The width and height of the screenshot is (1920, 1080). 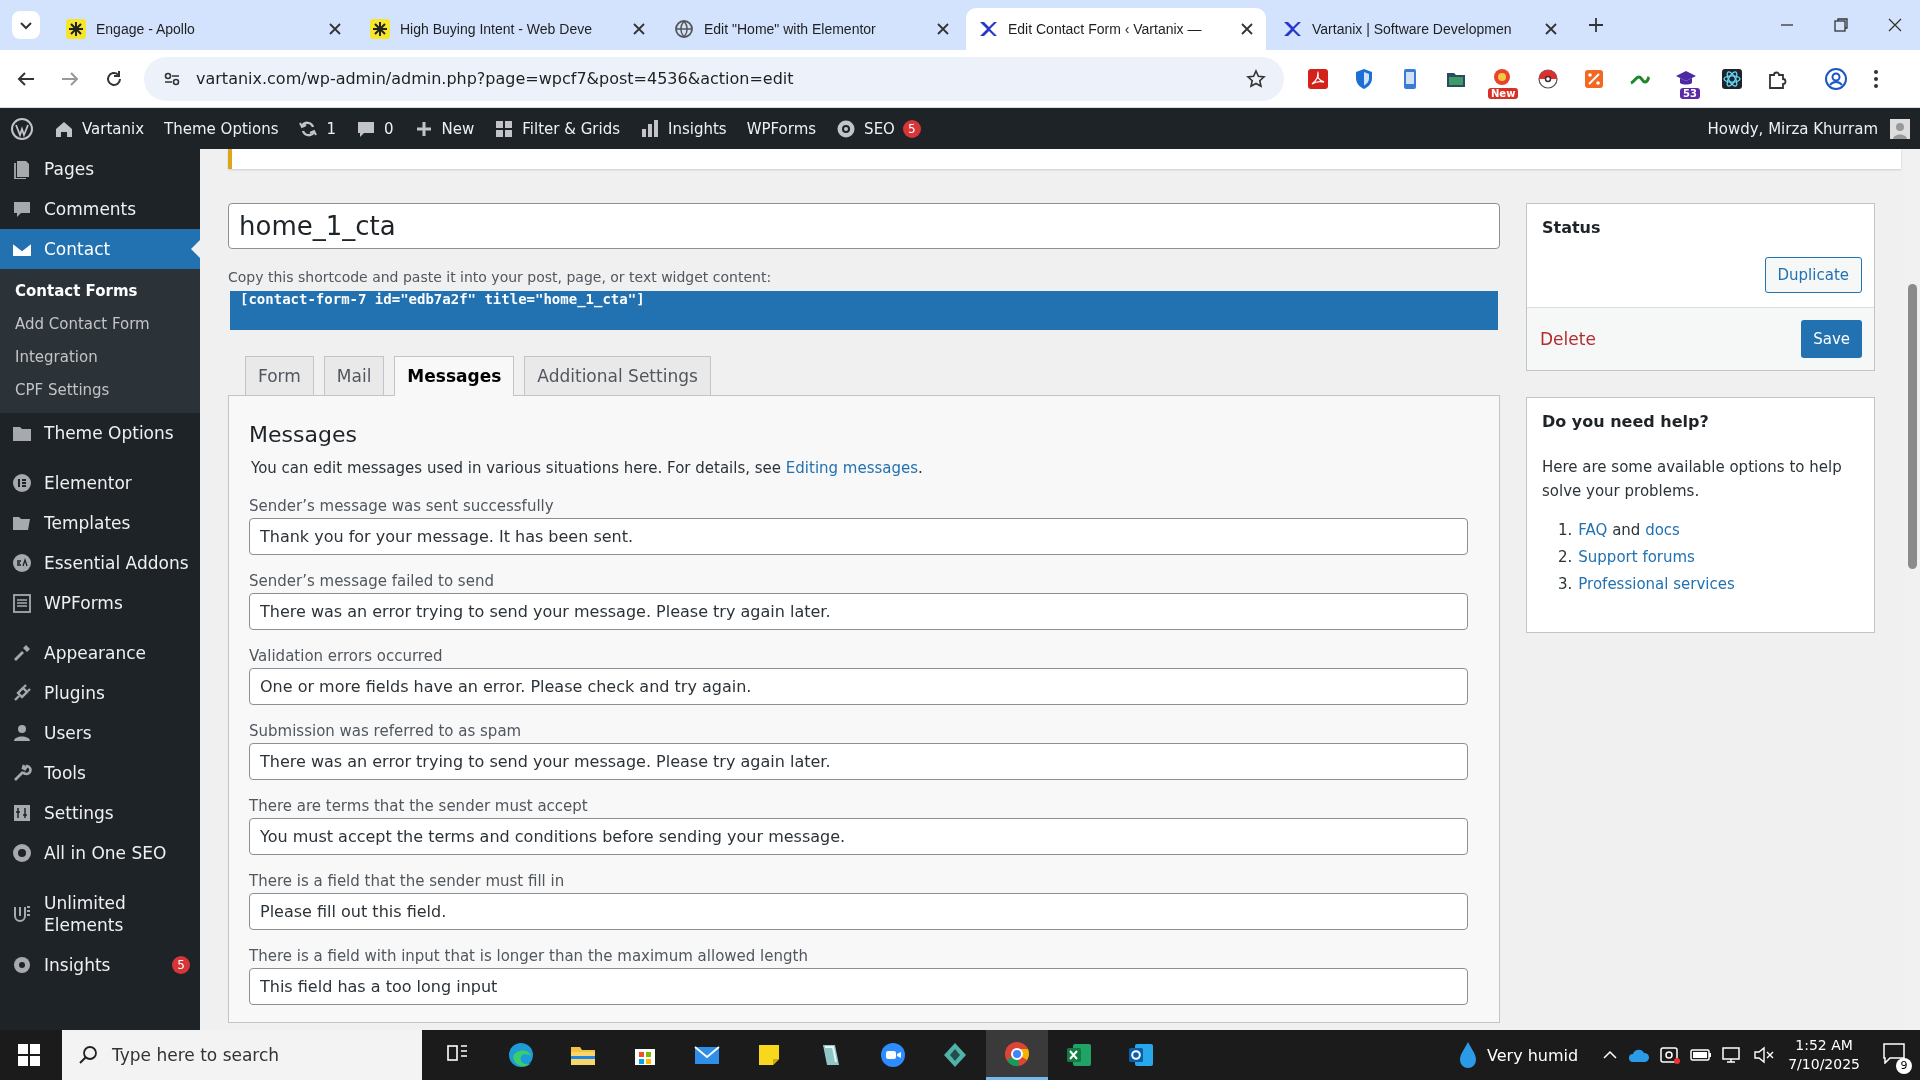 What do you see at coordinates (100, 209) in the screenshot?
I see `sidebar-item: Comments` at bounding box center [100, 209].